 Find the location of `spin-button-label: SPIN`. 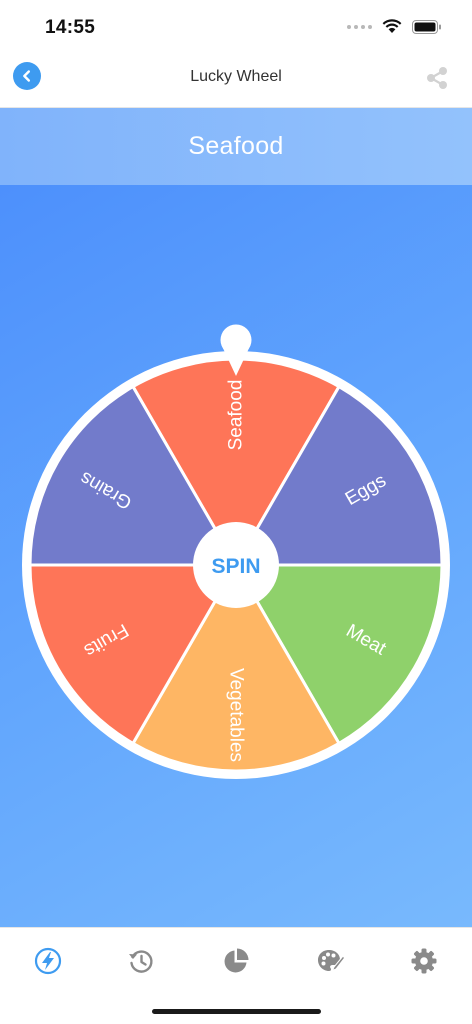

spin-button-label: SPIN is located at coordinates (235, 566).